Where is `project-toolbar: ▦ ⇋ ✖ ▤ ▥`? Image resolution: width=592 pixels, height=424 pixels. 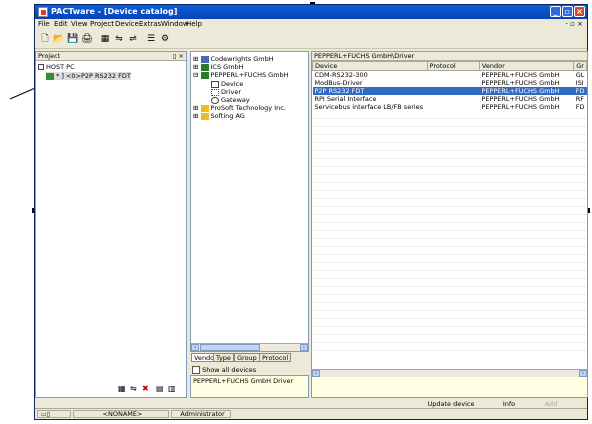 project-toolbar: ▦ ⇋ ✖ ▤ ▥ is located at coordinates (148, 389).